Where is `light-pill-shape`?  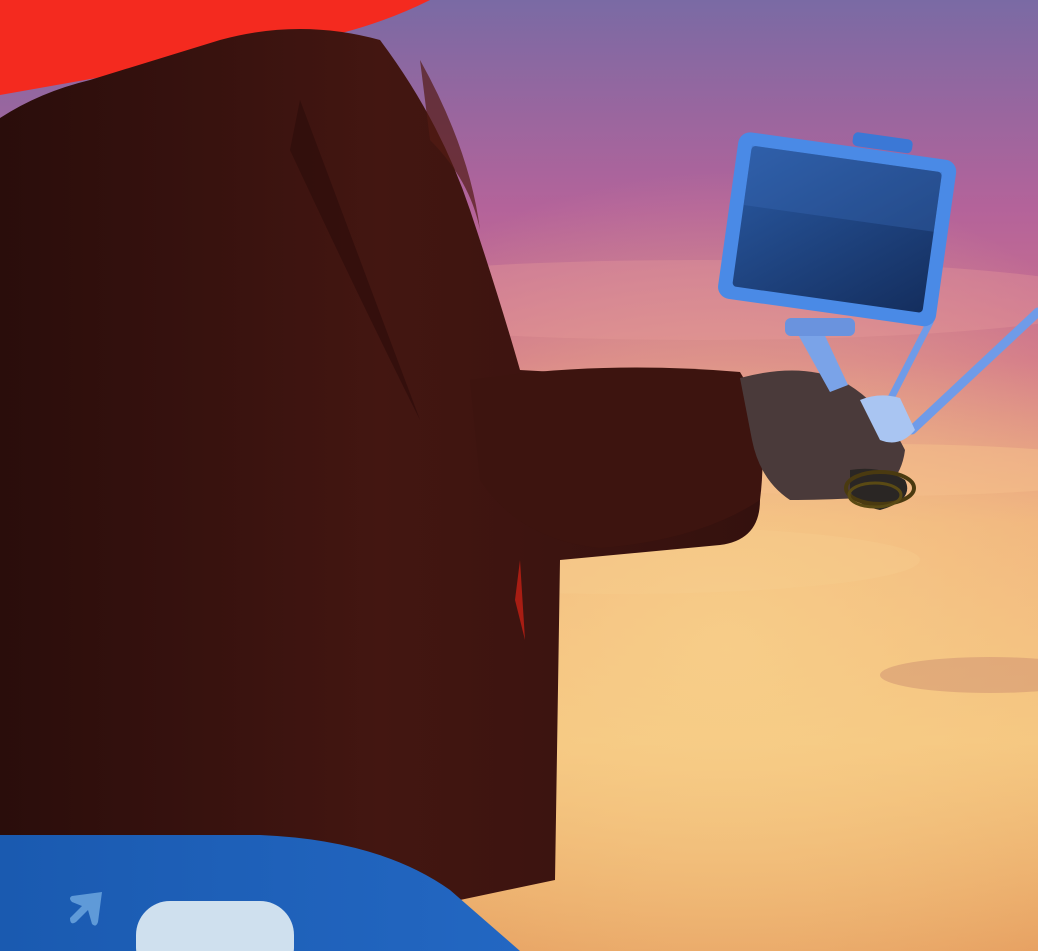 light-pill-shape is located at coordinates (215, 926).